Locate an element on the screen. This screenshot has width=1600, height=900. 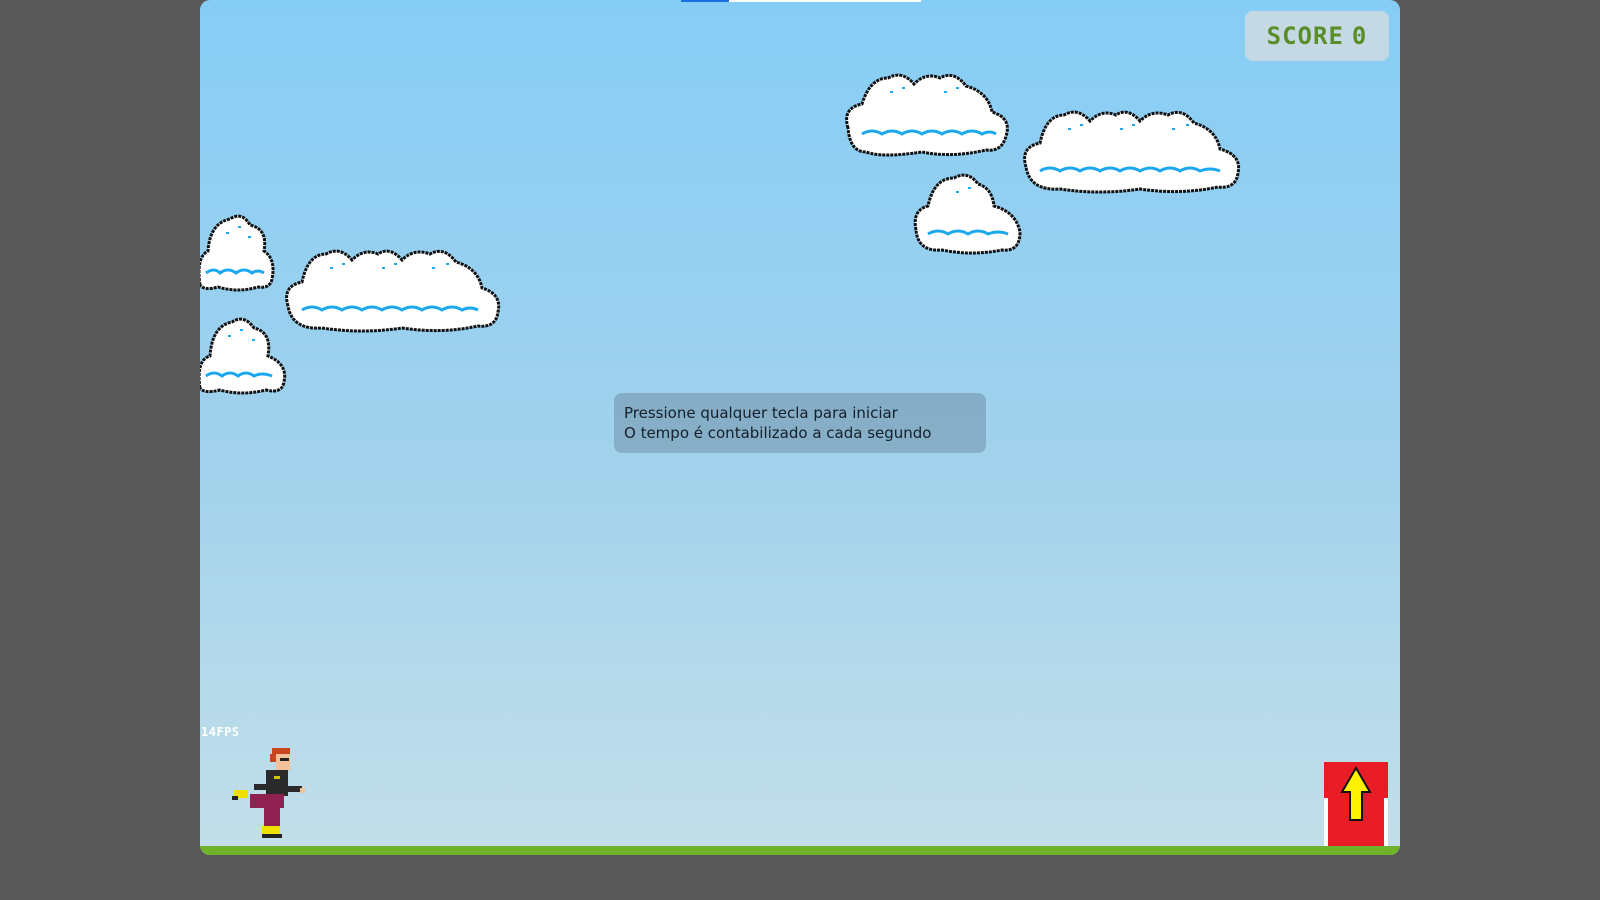
score-display: SCORE 0 is located at coordinates (1317, 36).